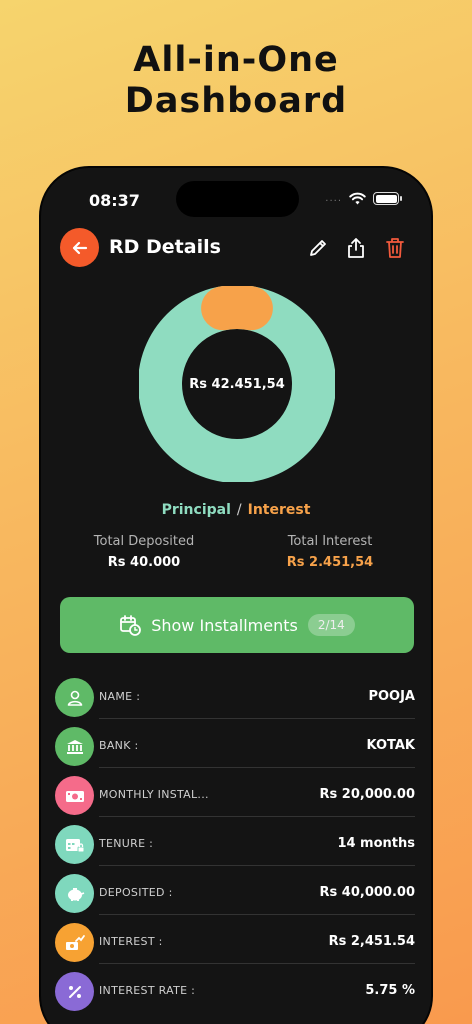  What do you see at coordinates (74, 942) in the screenshot?
I see `money-growth-icon` at bounding box center [74, 942].